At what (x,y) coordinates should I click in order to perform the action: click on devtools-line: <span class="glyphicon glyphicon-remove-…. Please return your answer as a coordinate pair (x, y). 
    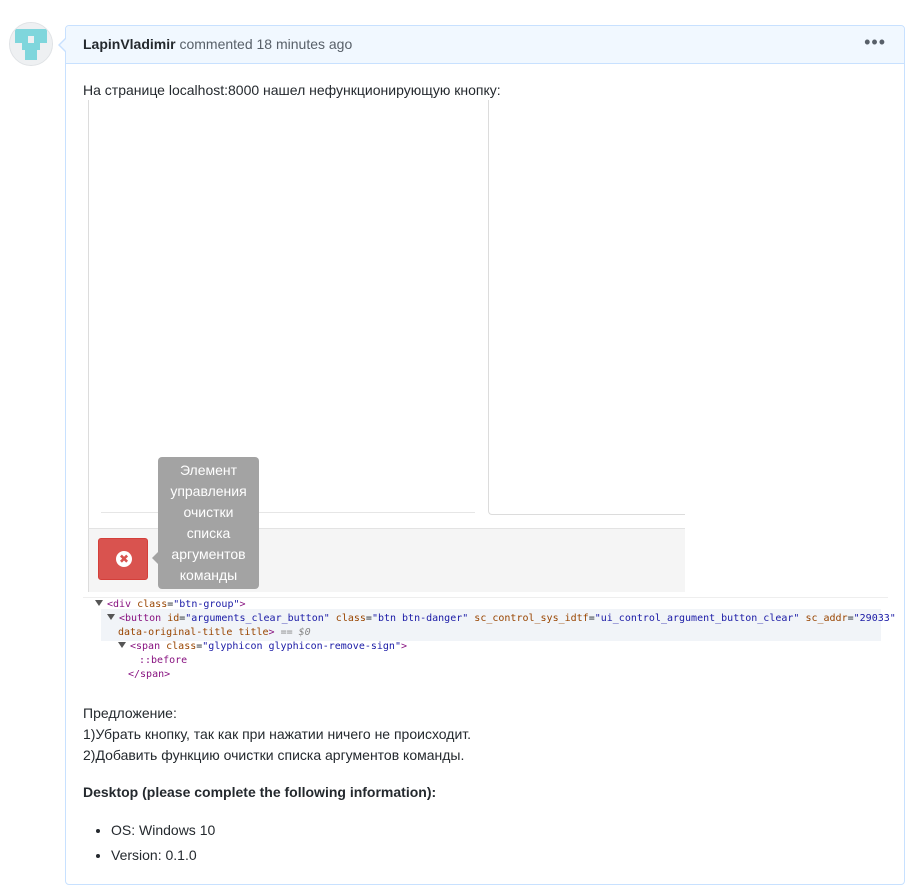
    Looking at the image, I should click on (262, 647).